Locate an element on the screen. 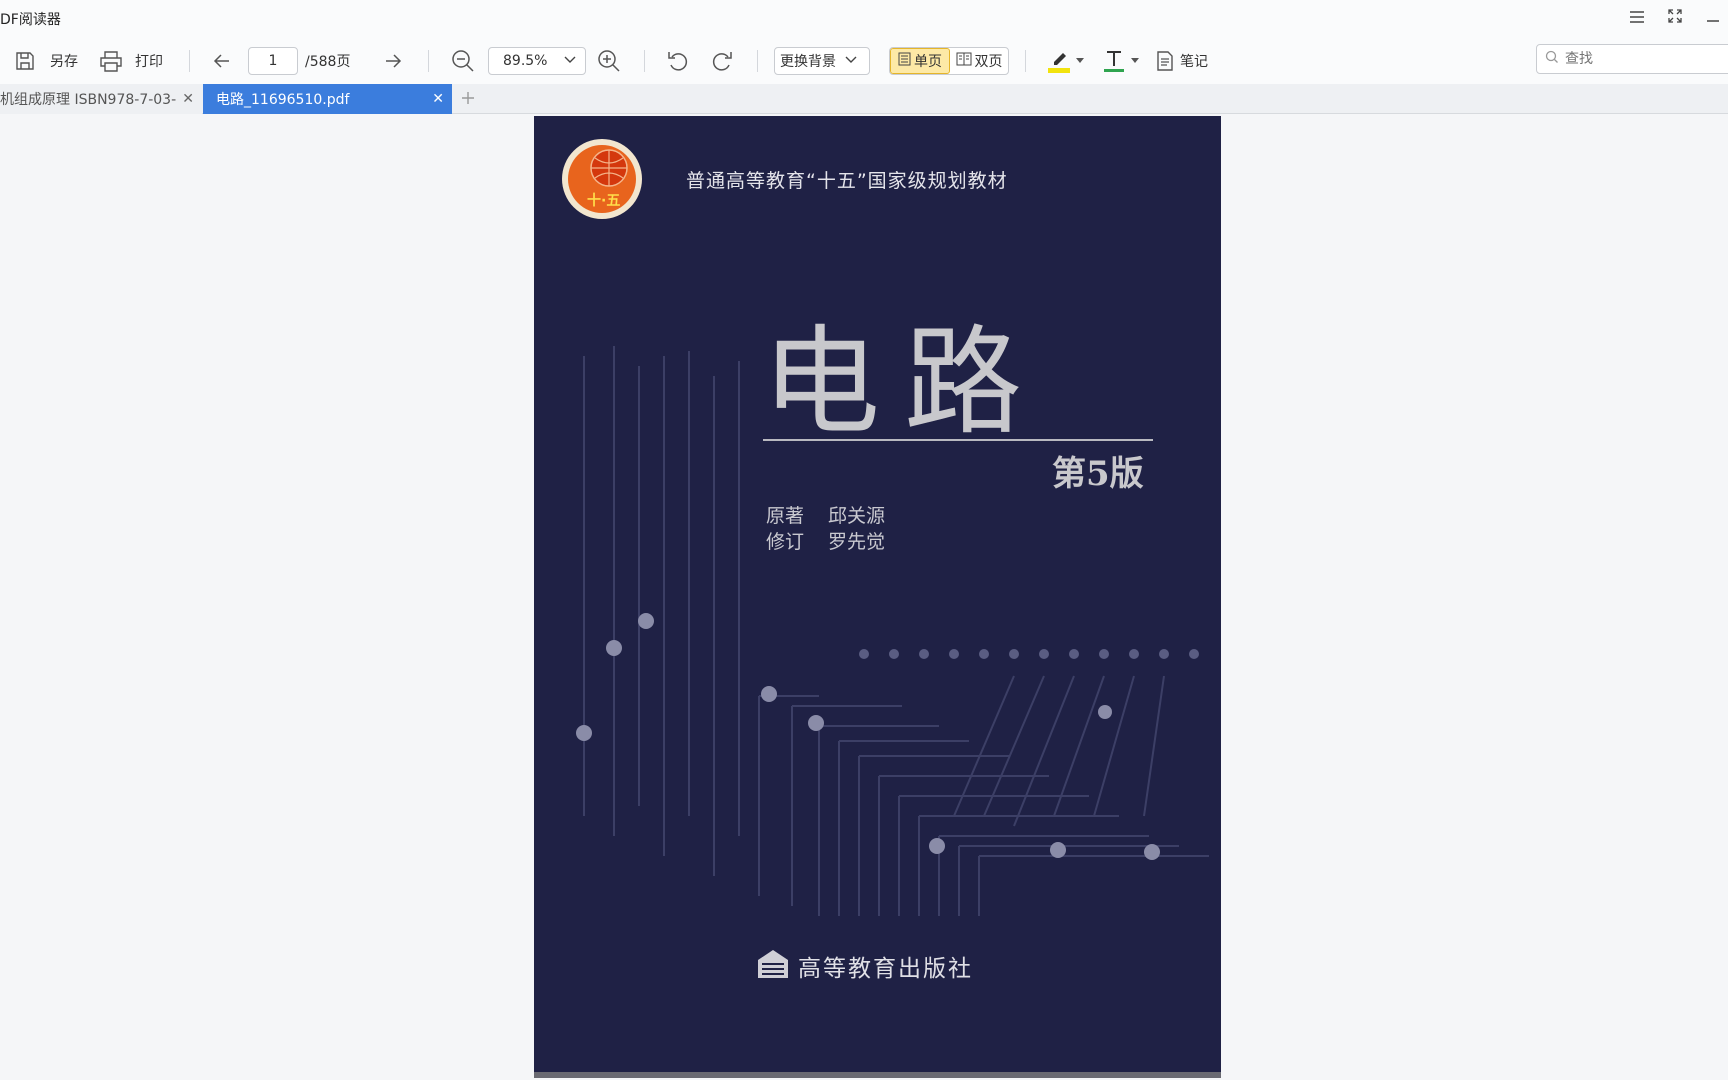  zoom-in-icon is located at coordinates (609, 61).